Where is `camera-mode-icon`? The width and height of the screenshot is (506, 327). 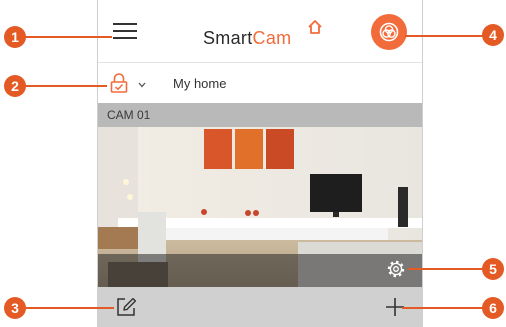
camera-mode-icon is located at coordinates (389, 32).